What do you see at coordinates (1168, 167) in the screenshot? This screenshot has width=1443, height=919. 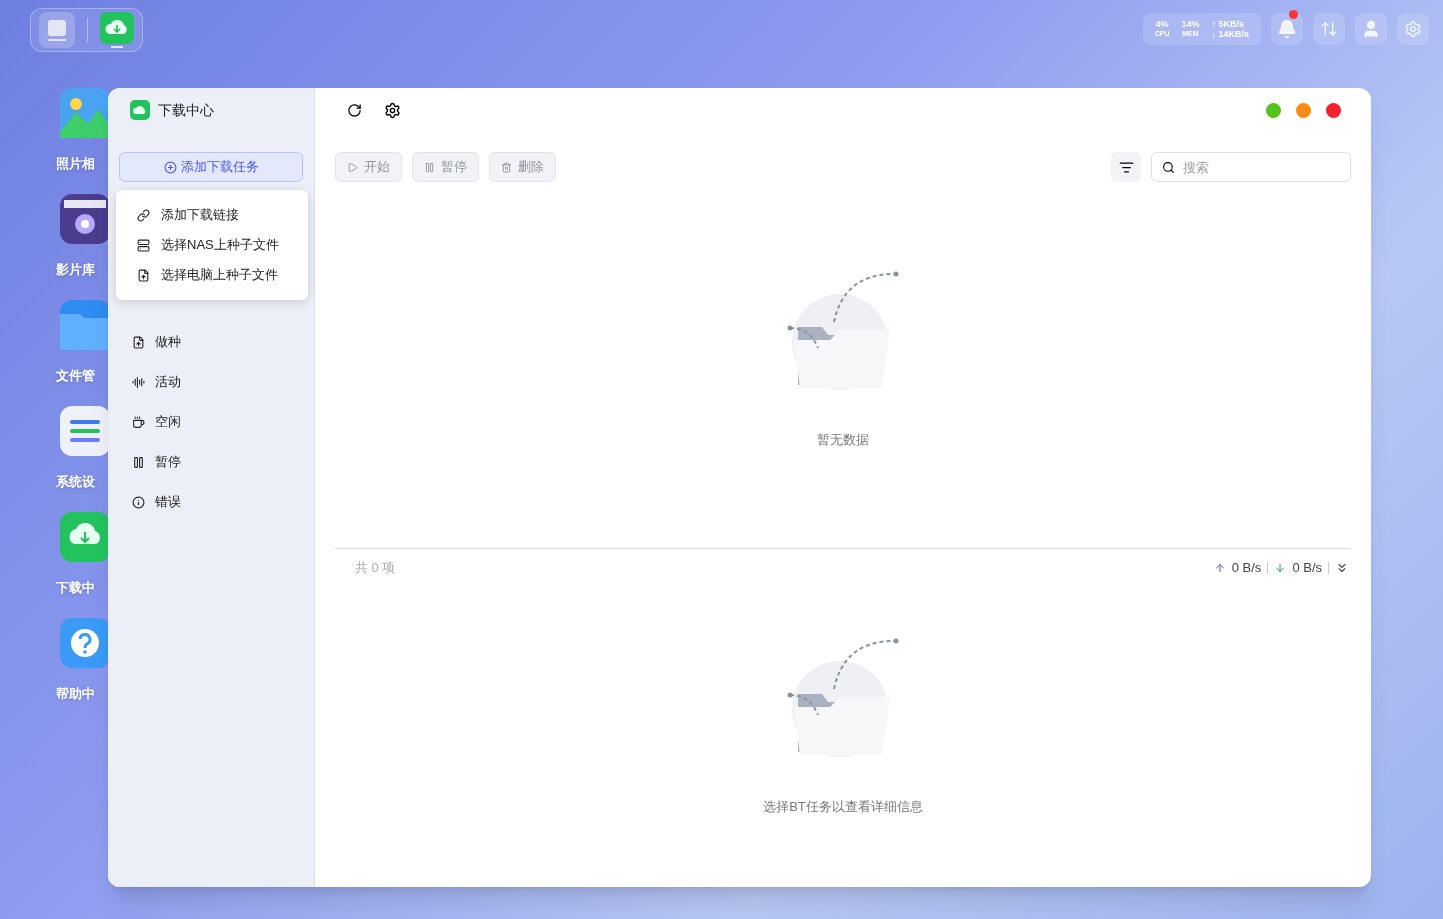 I see `search-icon` at bounding box center [1168, 167].